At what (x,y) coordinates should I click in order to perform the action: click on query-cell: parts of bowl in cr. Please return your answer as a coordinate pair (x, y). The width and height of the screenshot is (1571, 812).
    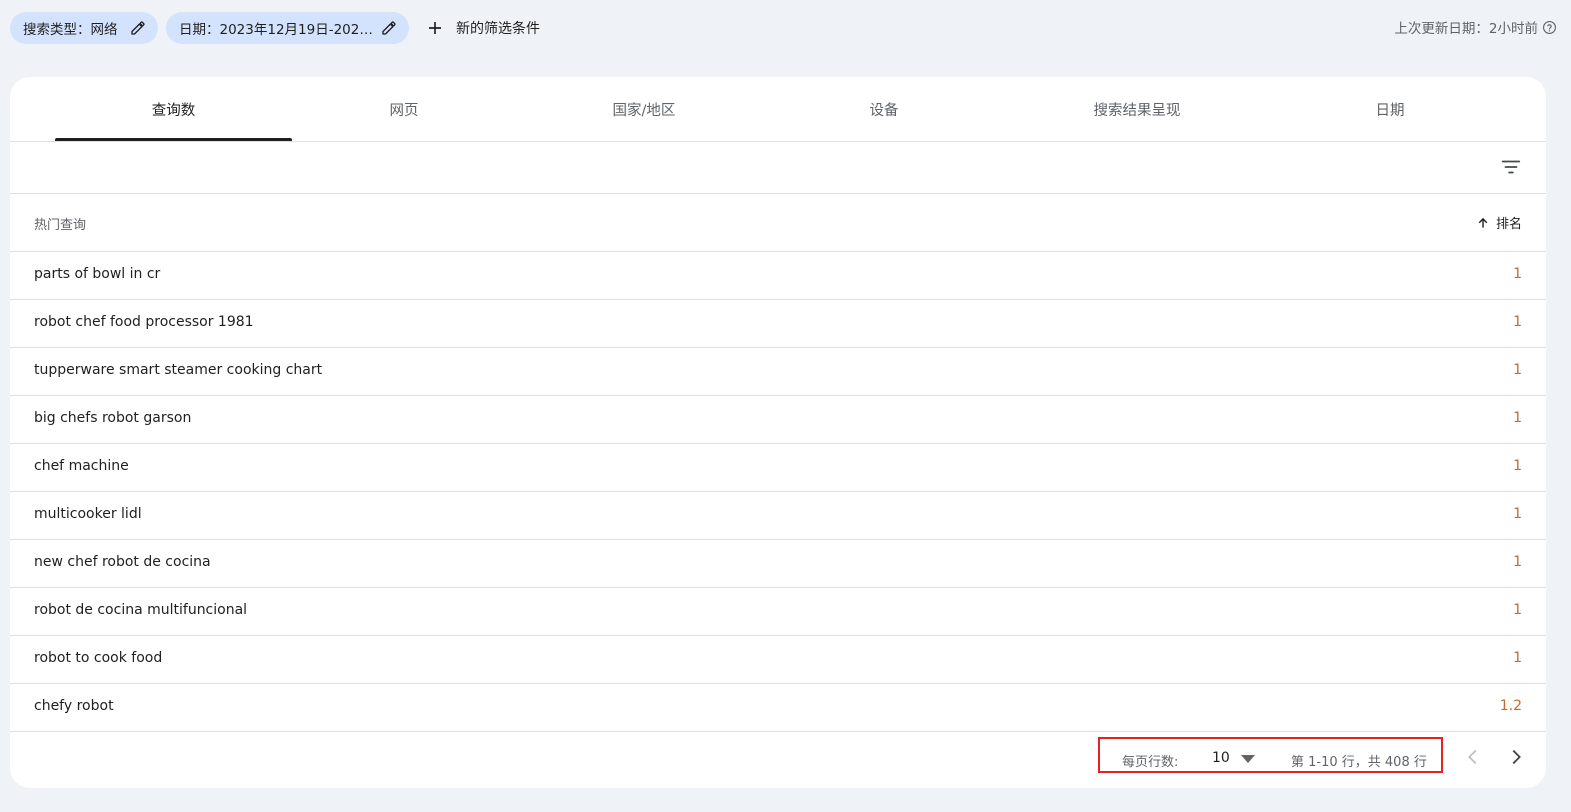
    Looking at the image, I should click on (97, 274).